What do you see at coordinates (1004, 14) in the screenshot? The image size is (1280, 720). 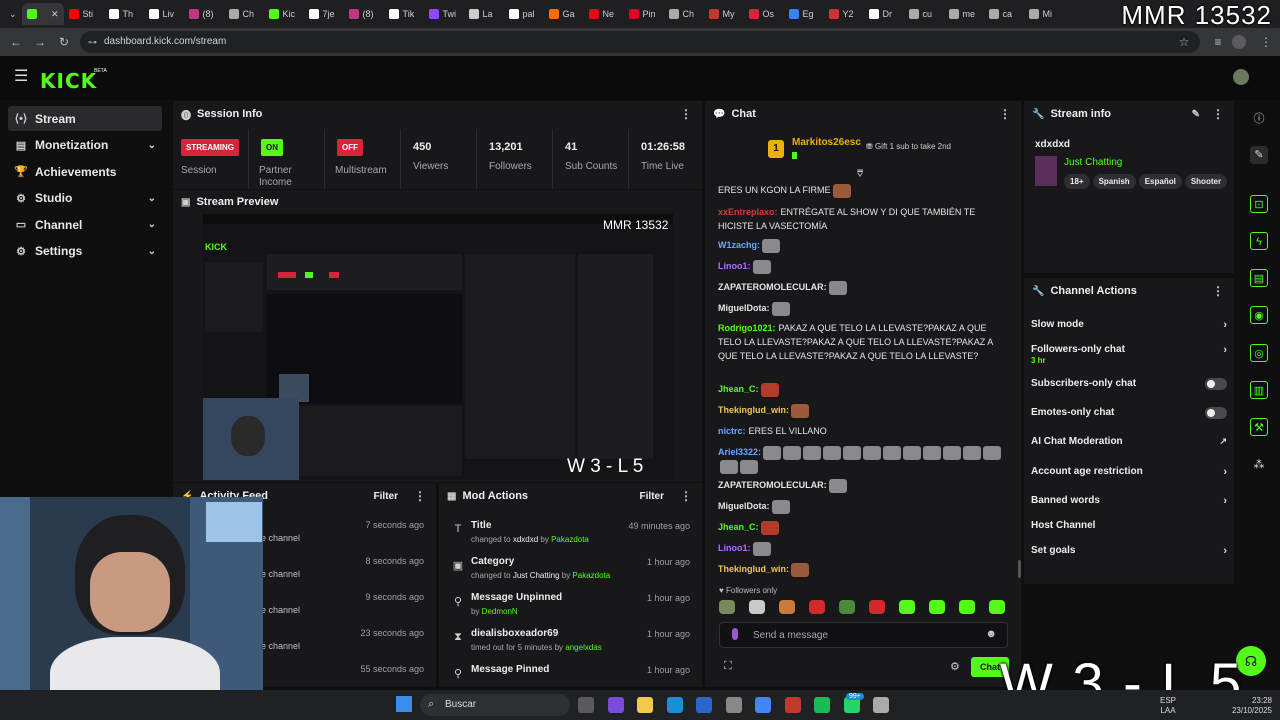 I see `browser-tab: ca` at bounding box center [1004, 14].